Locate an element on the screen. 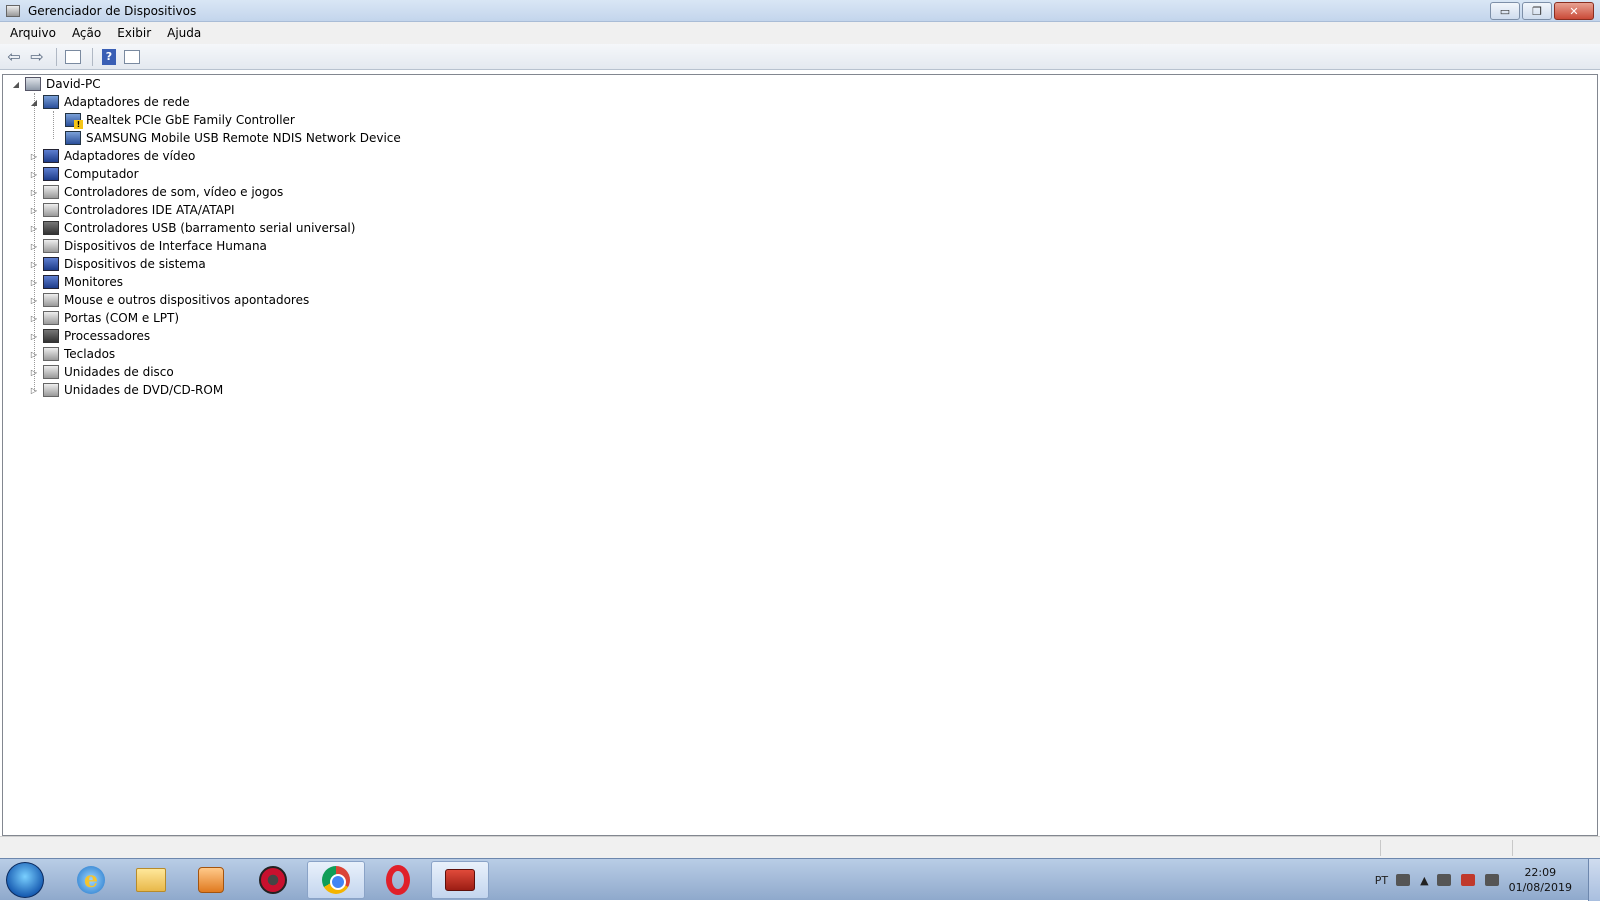 The width and height of the screenshot is (1600, 901). sound-icon is located at coordinates (51, 192).